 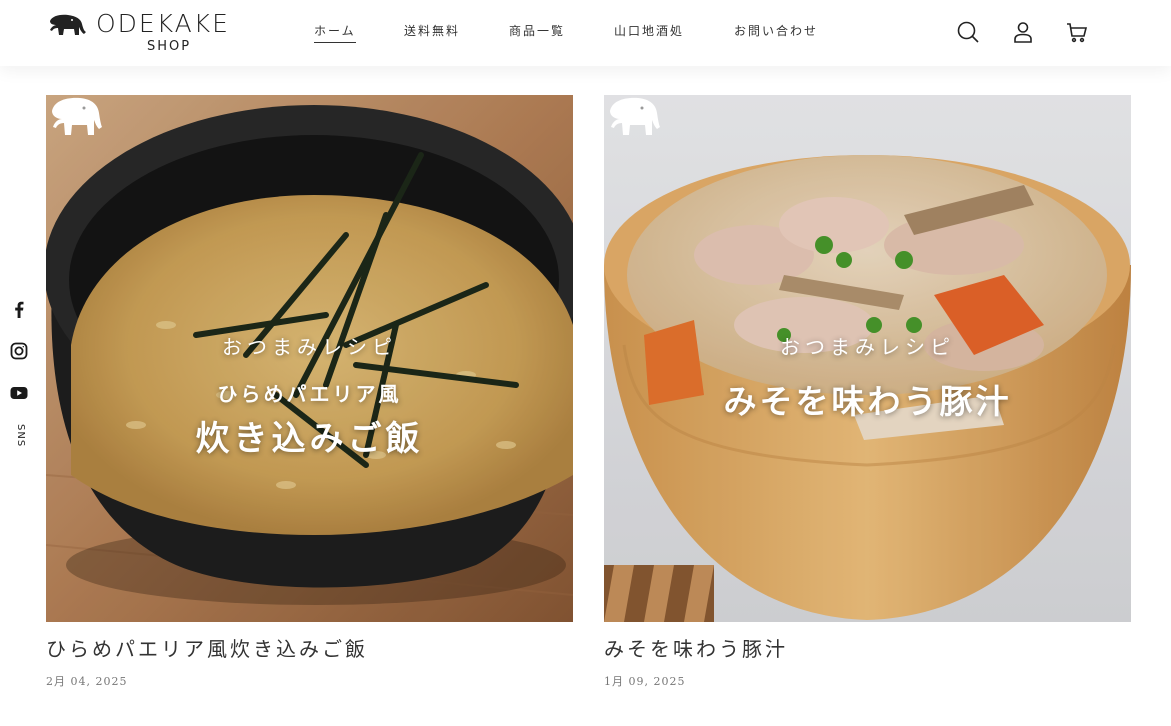 I want to click on cart-icon, so click(x=1077, y=32).